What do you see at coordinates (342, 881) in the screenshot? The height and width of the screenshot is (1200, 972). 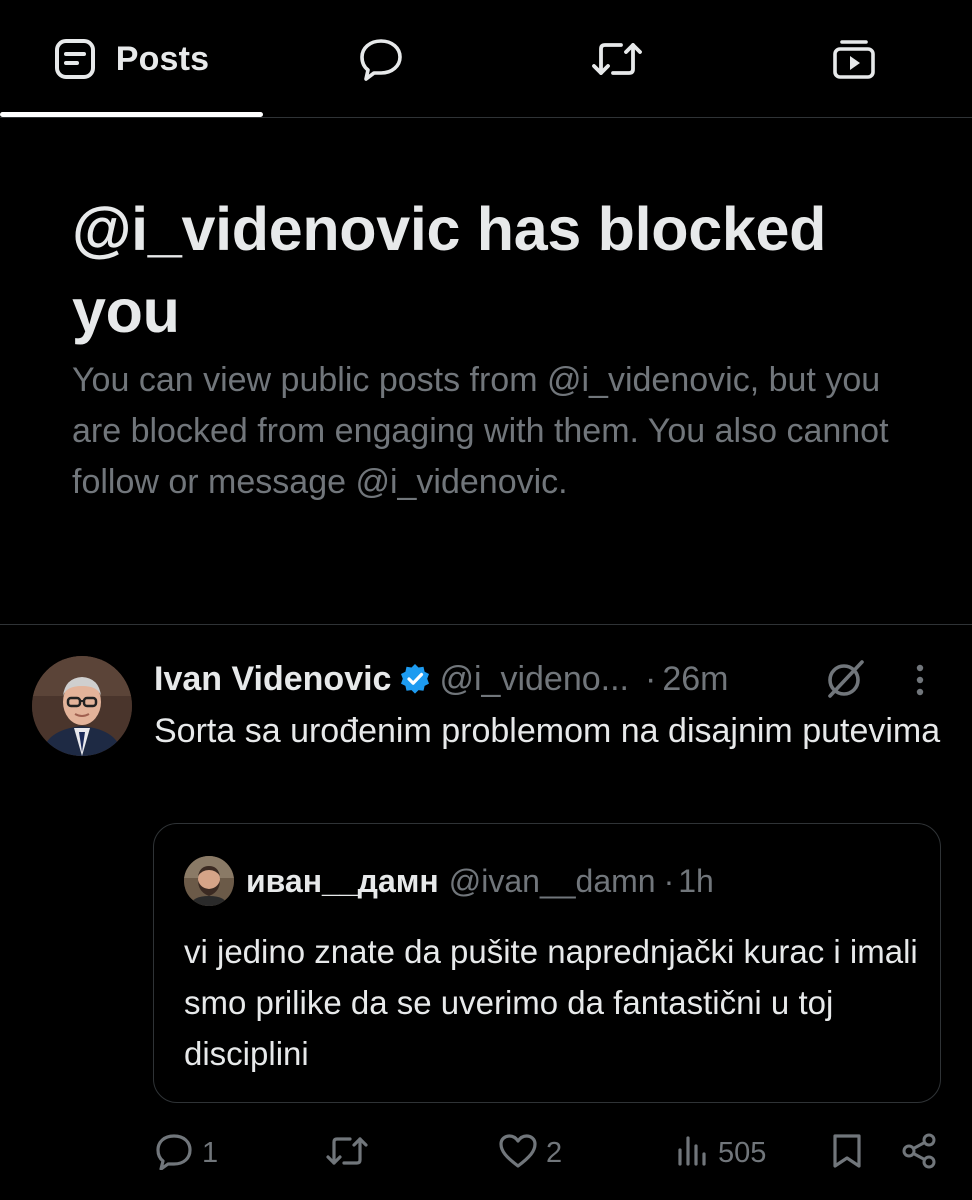 I see `quote-author-name: иван__дамн` at bounding box center [342, 881].